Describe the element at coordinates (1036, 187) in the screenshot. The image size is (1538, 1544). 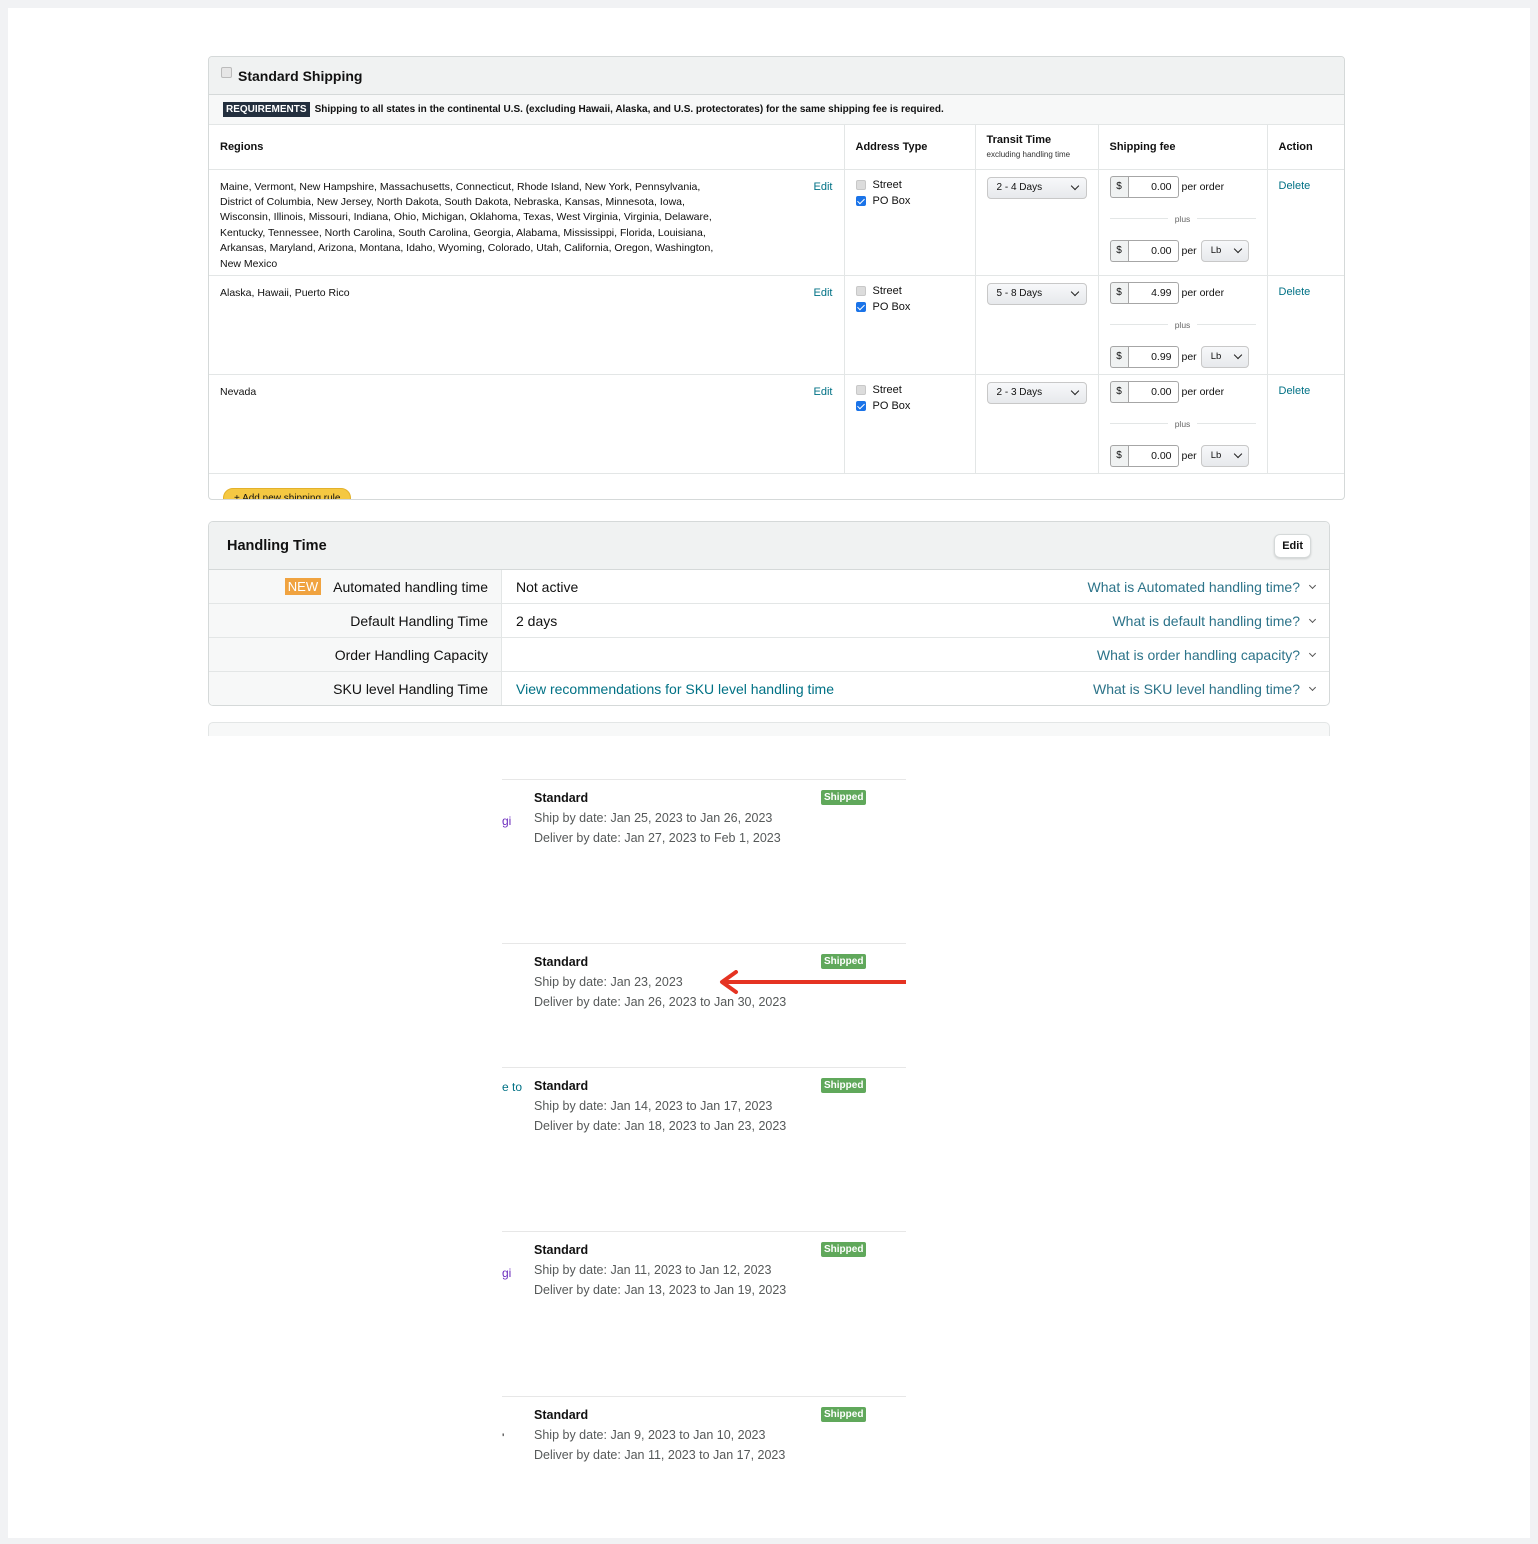
I see `transit-time-select: 2 - 4 Days` at that location.